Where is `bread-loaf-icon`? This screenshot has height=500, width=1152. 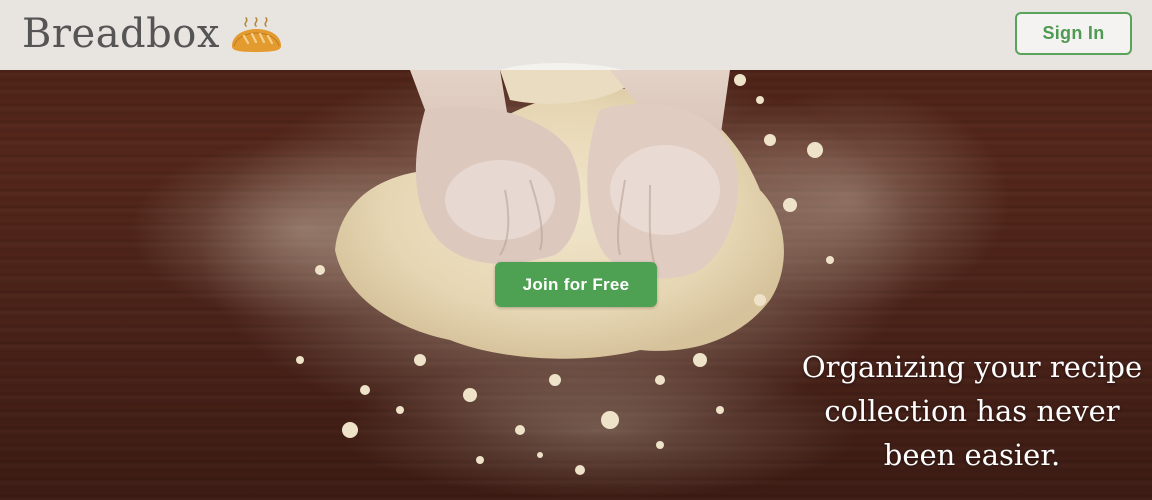 bread-loaf-icon is located at coordinates (256, 34).